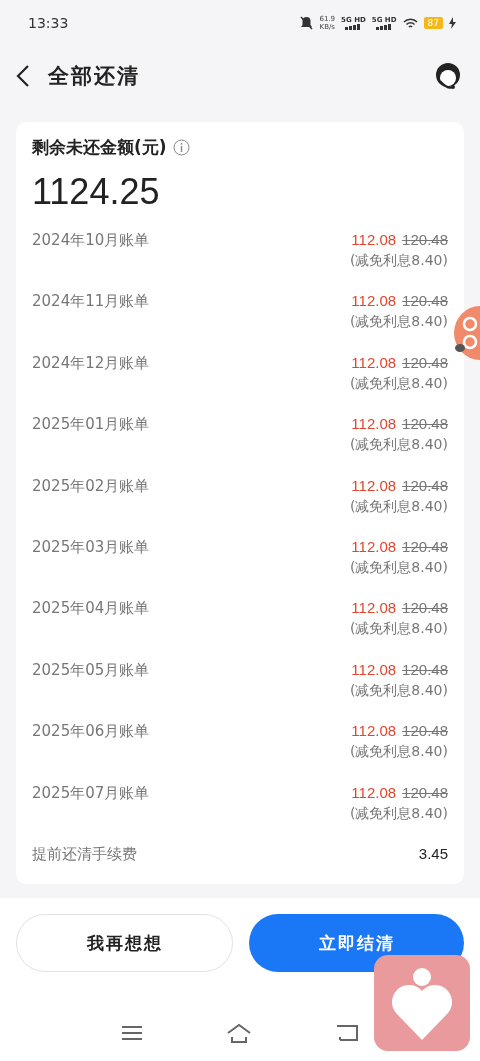 This screenshot has width=480, height=1061. Describe the element at coordinates (433, 854) in the screenshot. I see `fee-value: 3.45` at that location.